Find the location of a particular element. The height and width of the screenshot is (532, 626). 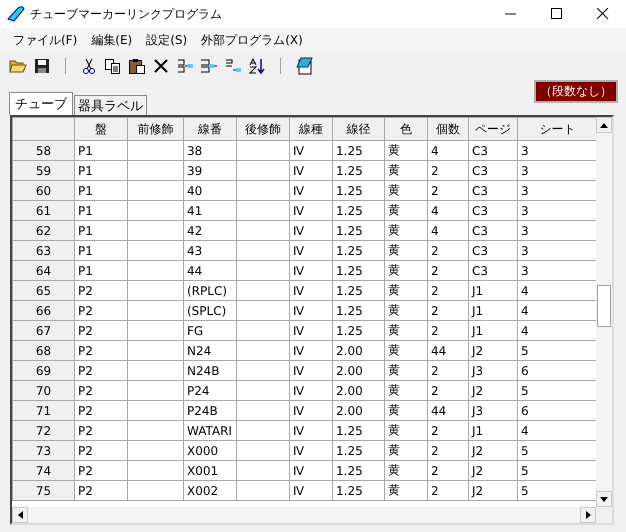

tab: チューブ is located at coordinates (41, 103).